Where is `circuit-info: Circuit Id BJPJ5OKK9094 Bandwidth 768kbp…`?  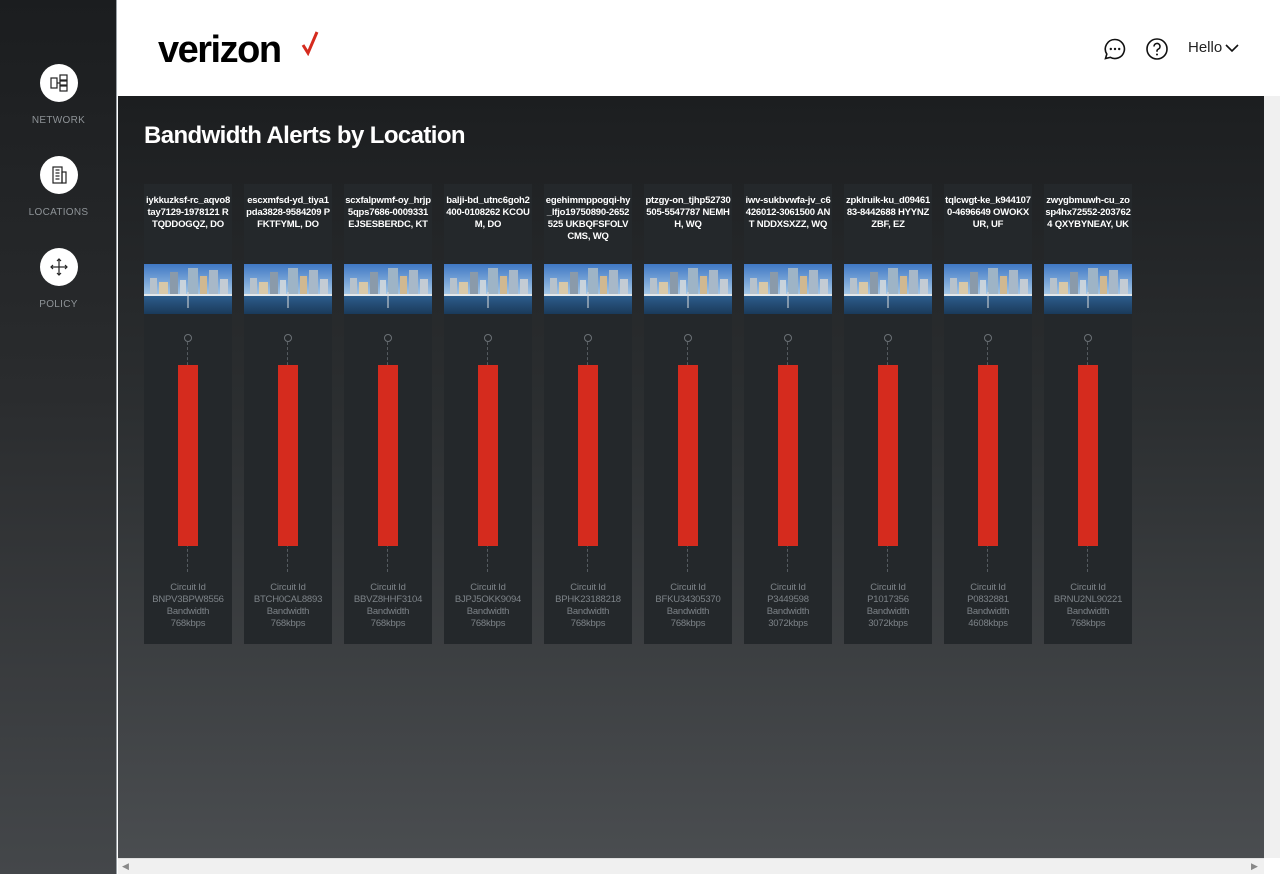 circuit-info: Circuit Id BJPJ5OKK9094 Bandwidth 768kbp… is located at coordinates (488, 606).